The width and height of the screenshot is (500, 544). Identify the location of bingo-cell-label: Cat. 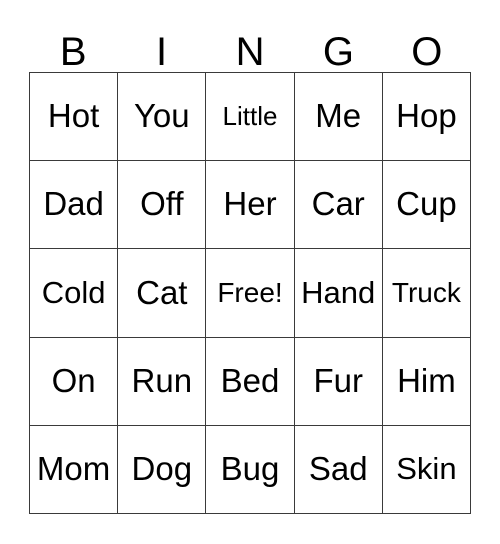
(162, 292).